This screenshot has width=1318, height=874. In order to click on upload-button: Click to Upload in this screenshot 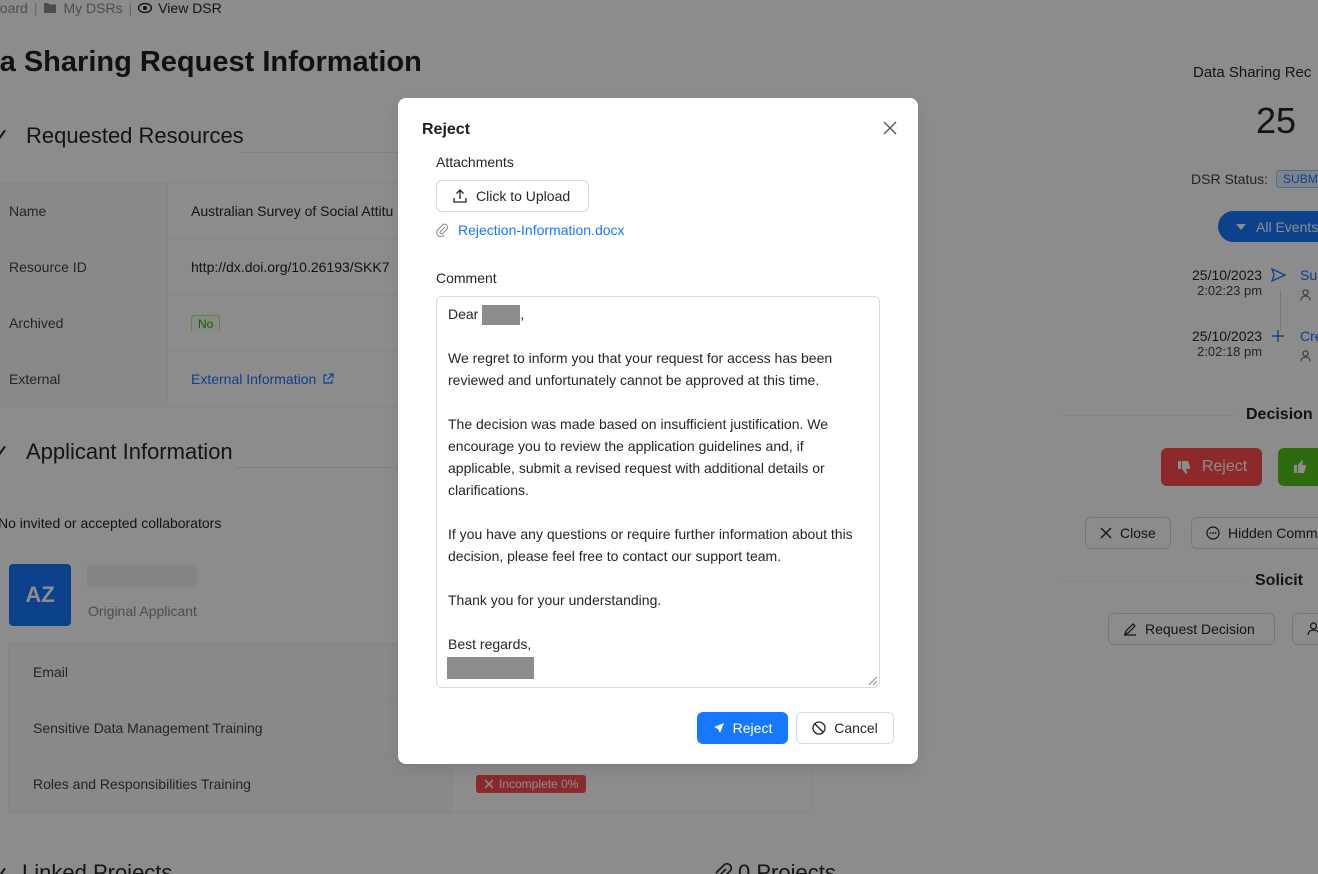, I will do `click(512, 196)`.